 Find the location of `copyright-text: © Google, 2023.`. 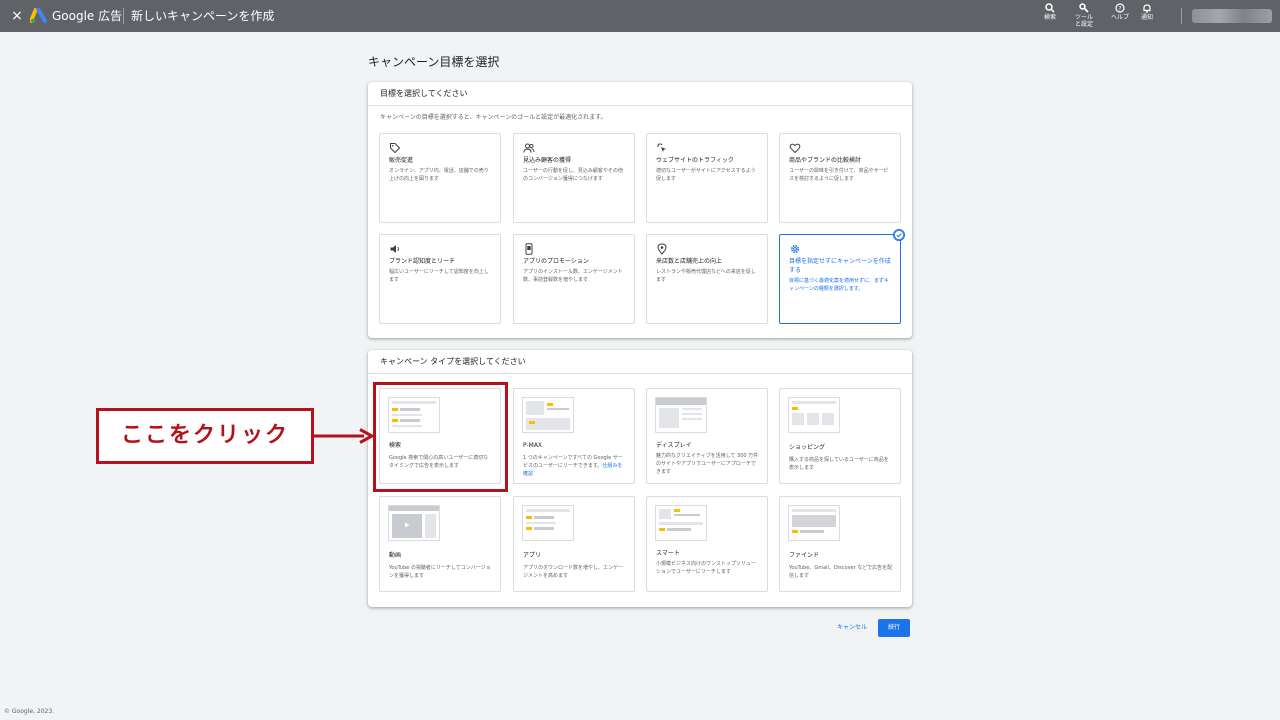

copyright-text: © Google, 2023. is located at coordinates (29, 711).